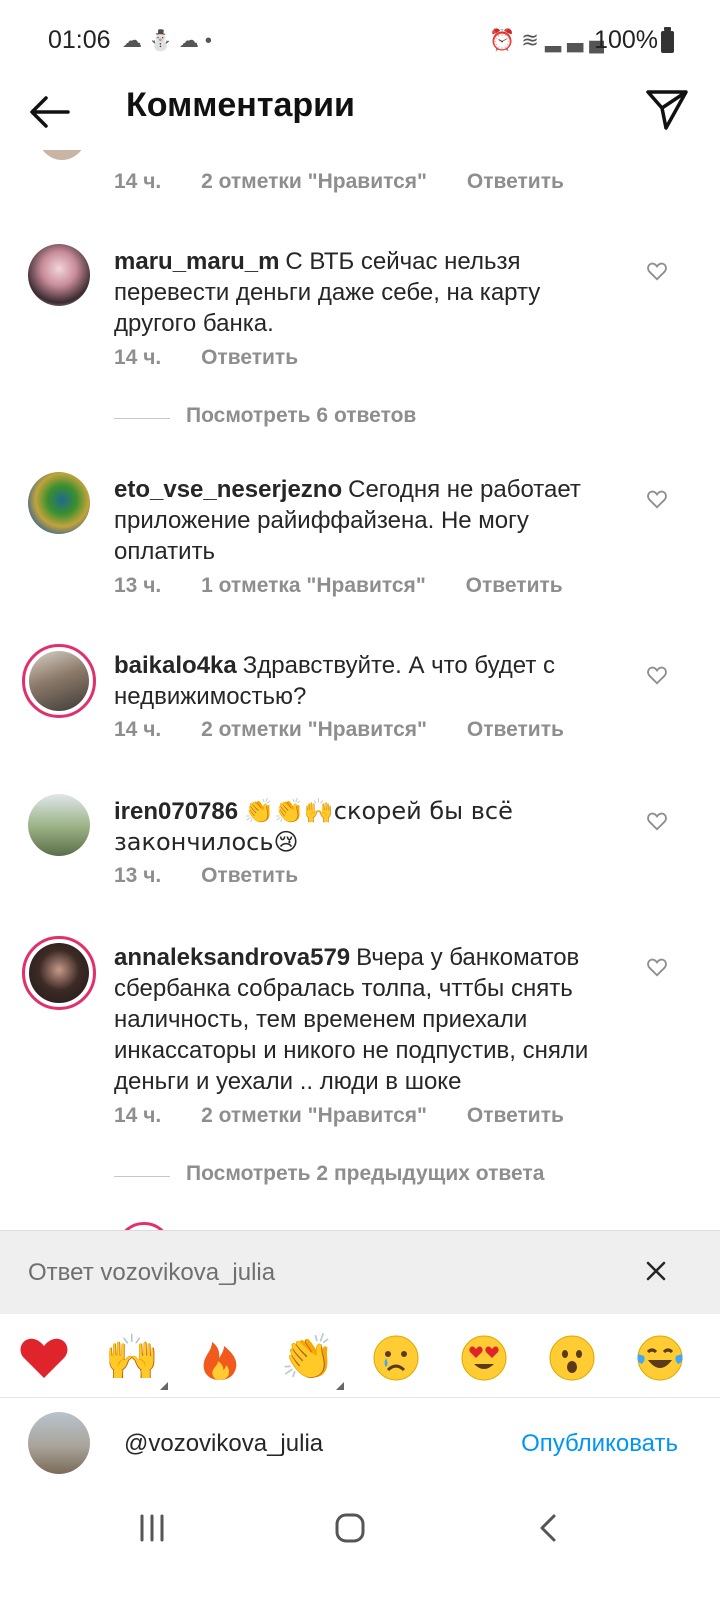  Describe the element at coordinates (369, 827) in the screenshot. I see `comment-text: iren070786 👏👏🙌скорей бы всё закончилось😢` at that location.